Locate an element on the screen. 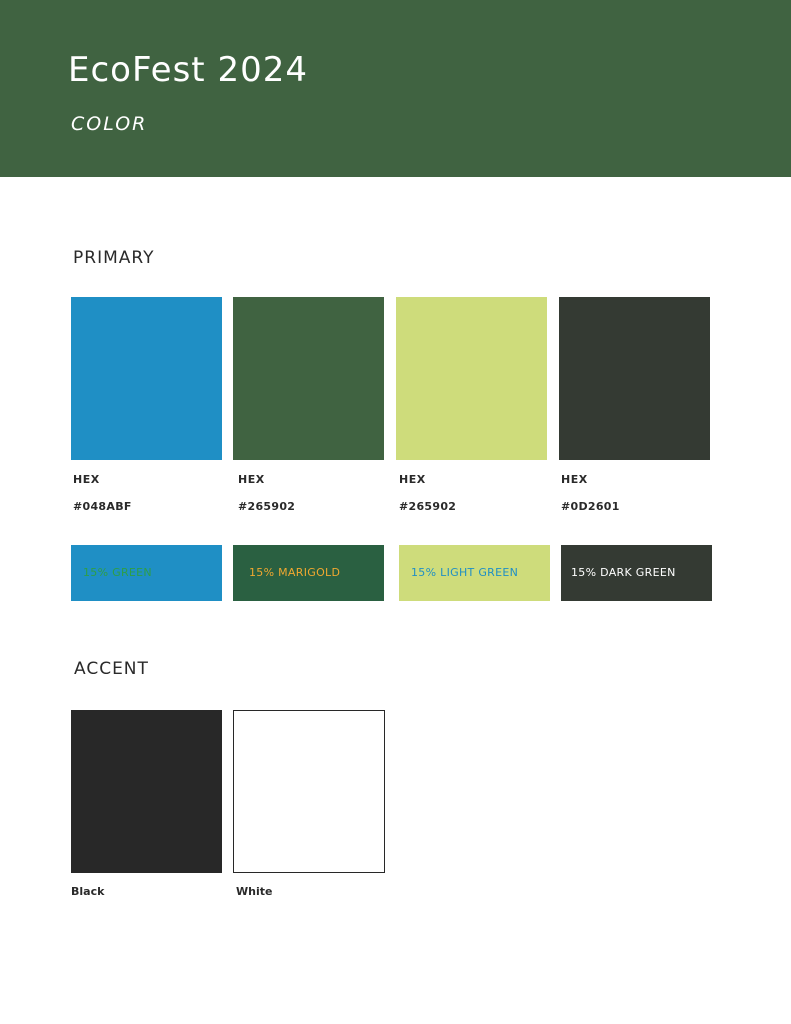 The image size is (791, 1024). hex-value-2: #265902 is located at coordinates (267, 506).